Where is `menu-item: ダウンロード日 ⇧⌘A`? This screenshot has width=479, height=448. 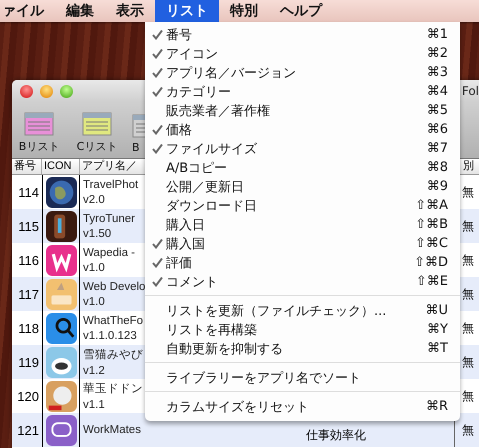 menu-item: ダウンロード日 ⇧⌘A is located at coordinates (302, 205).